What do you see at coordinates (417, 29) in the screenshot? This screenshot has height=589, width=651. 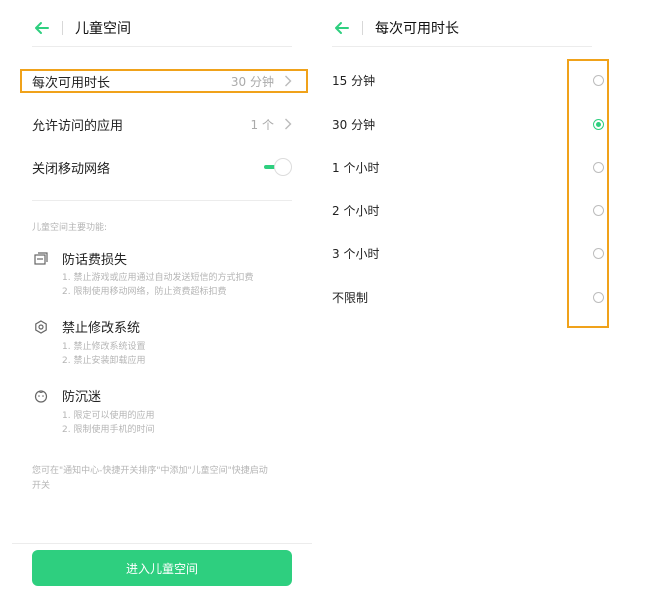 I see `page-title: 每次可用时长` at bounding box center [417, 29].